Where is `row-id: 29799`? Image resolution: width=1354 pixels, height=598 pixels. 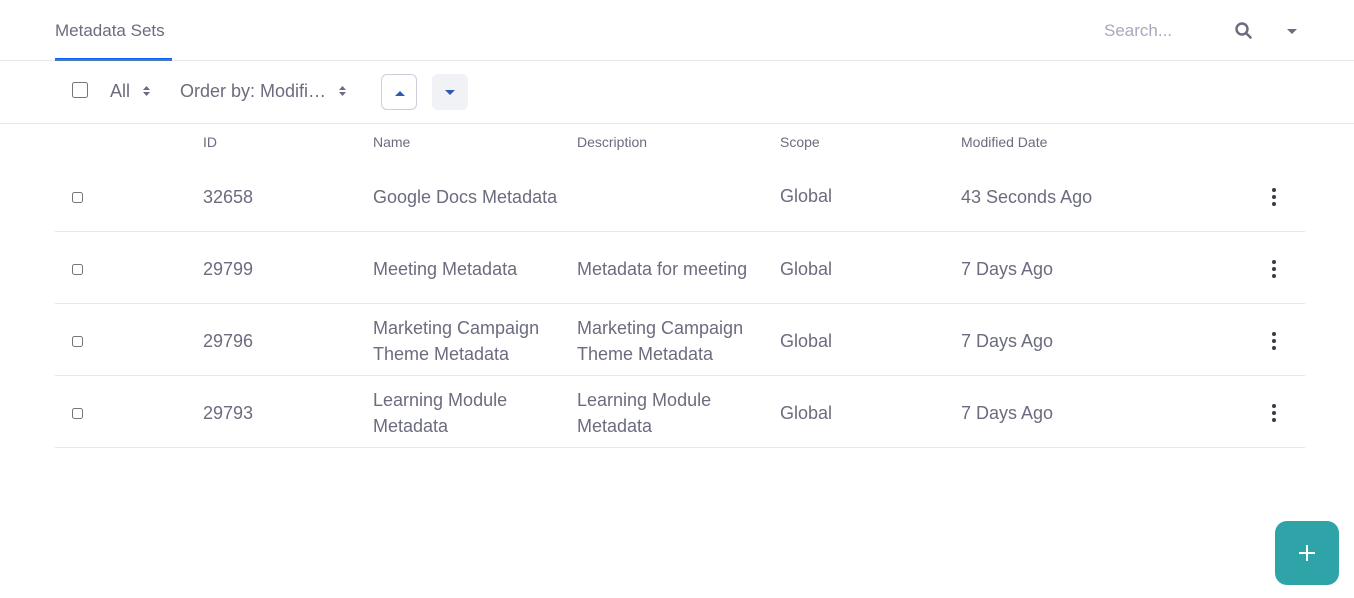
row-id: 29799 is located at coordinates (228, 269).